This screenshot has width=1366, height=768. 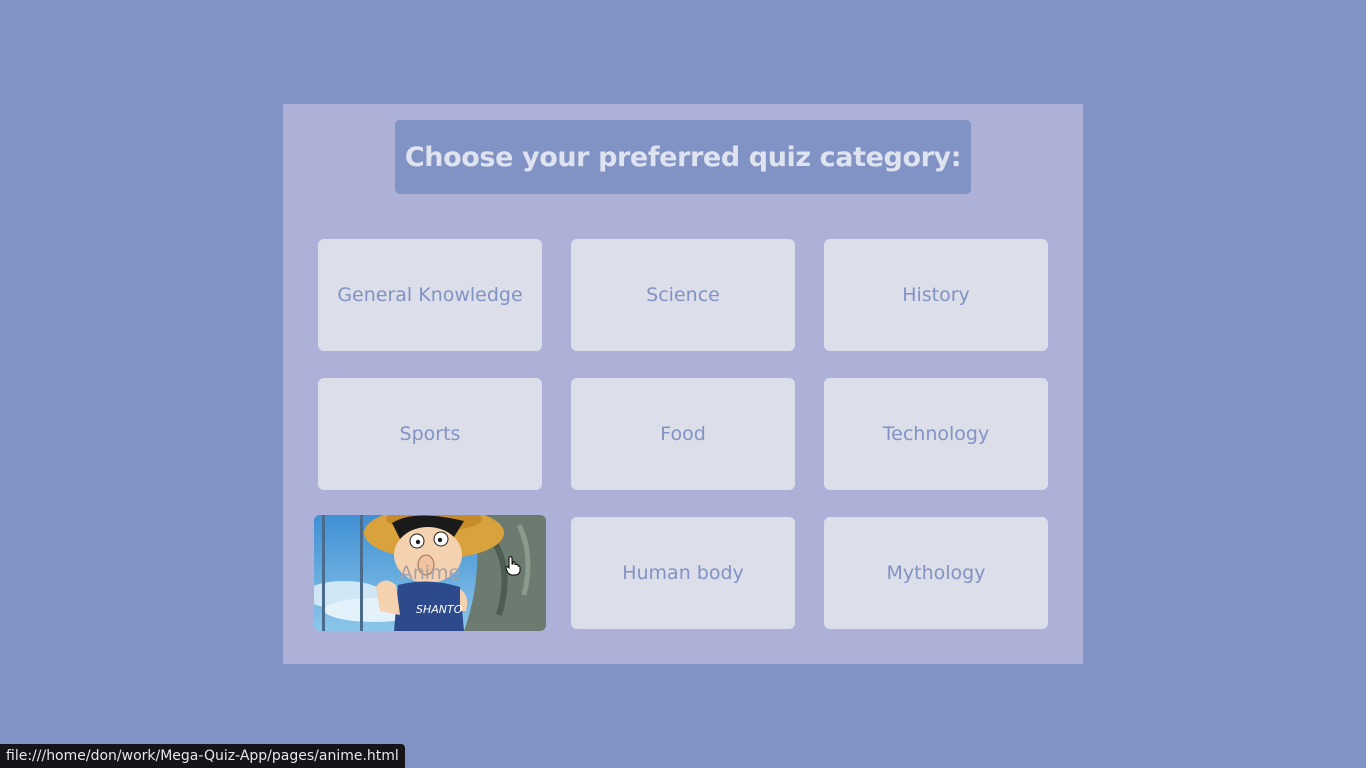 I want to click on category-history-button: History, so click(x=936, y=295).